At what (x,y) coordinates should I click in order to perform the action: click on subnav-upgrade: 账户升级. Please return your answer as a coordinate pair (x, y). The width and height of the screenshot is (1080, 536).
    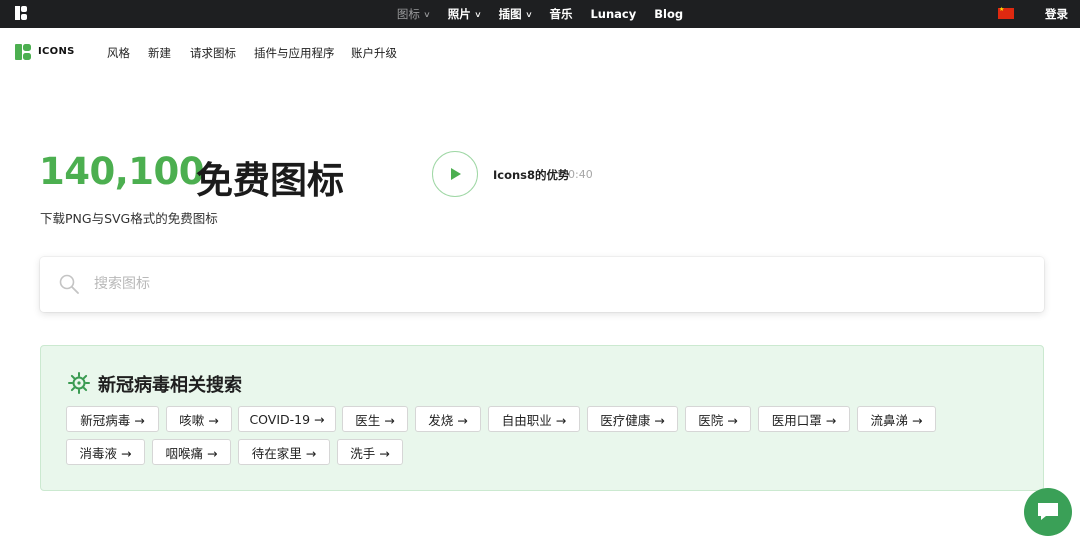
    Looking at the image, I should click on (374, 53).